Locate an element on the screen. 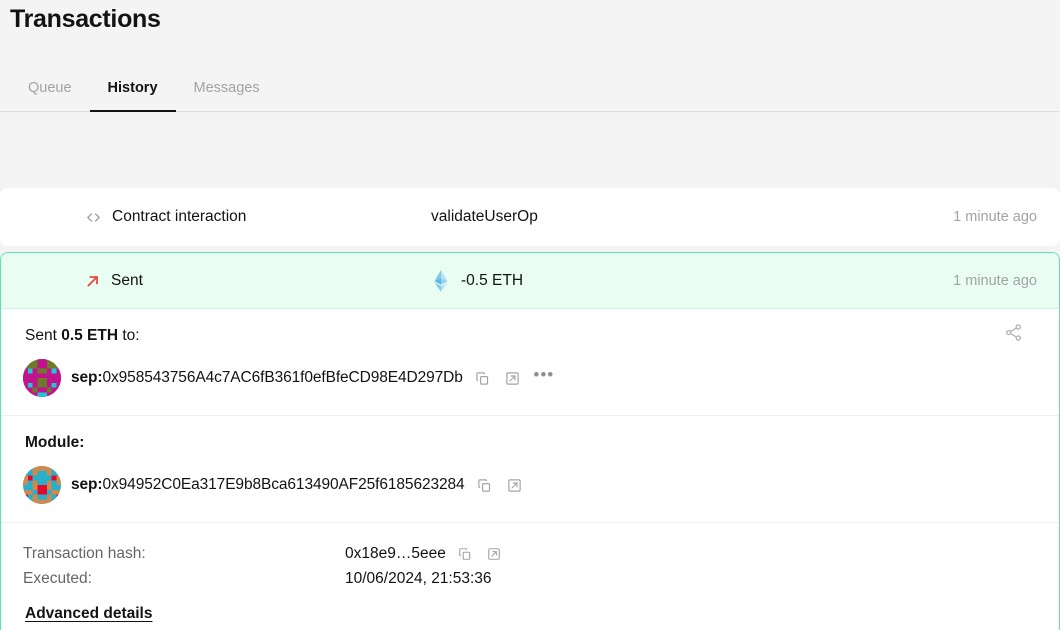 The width and height of the screenshot is (1060, 630). share-icon is located at coordinates (1013, 335).